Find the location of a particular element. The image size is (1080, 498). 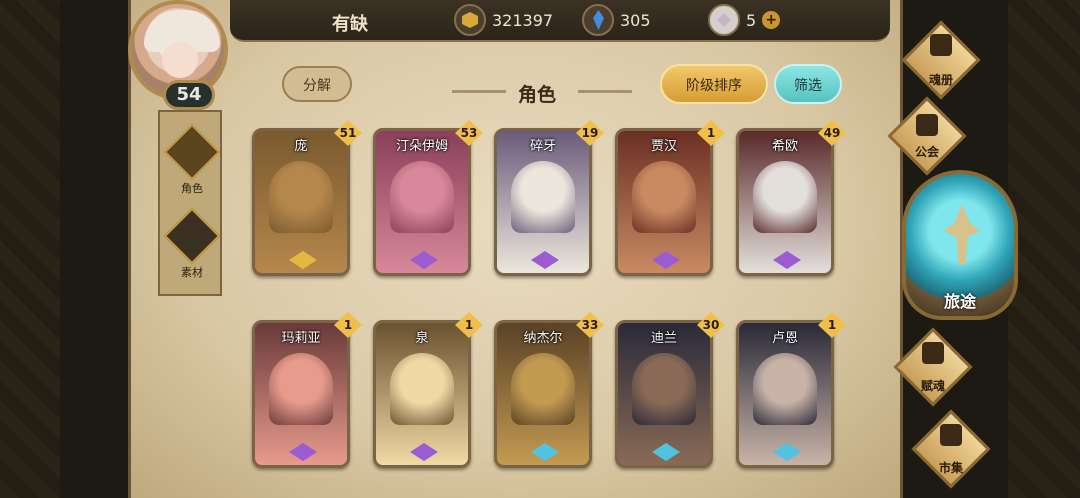

tab-materials-label: 素材 is located at coordinates (192, 272).